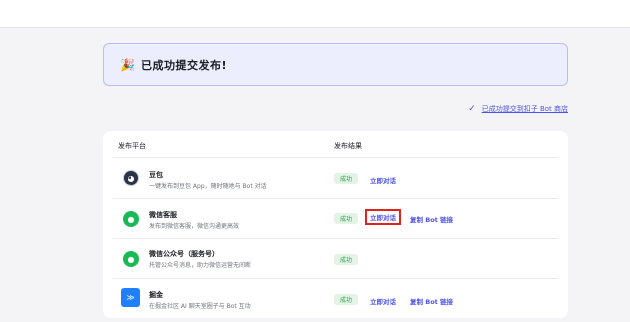 The image size is (630, 322). Describe the element at coordinates (131, 178) in the screenshot. I see `doubao-avatar-icon: ◕` at that location.